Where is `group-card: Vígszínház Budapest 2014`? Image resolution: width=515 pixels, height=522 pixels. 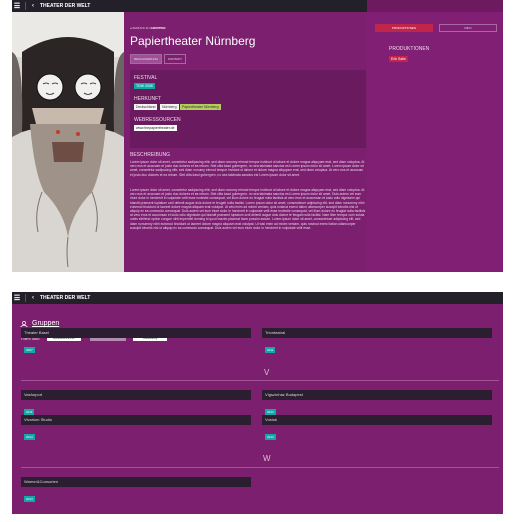
group-card: Vígszínház Budapest 2014 is located at coordinates (377, 402).